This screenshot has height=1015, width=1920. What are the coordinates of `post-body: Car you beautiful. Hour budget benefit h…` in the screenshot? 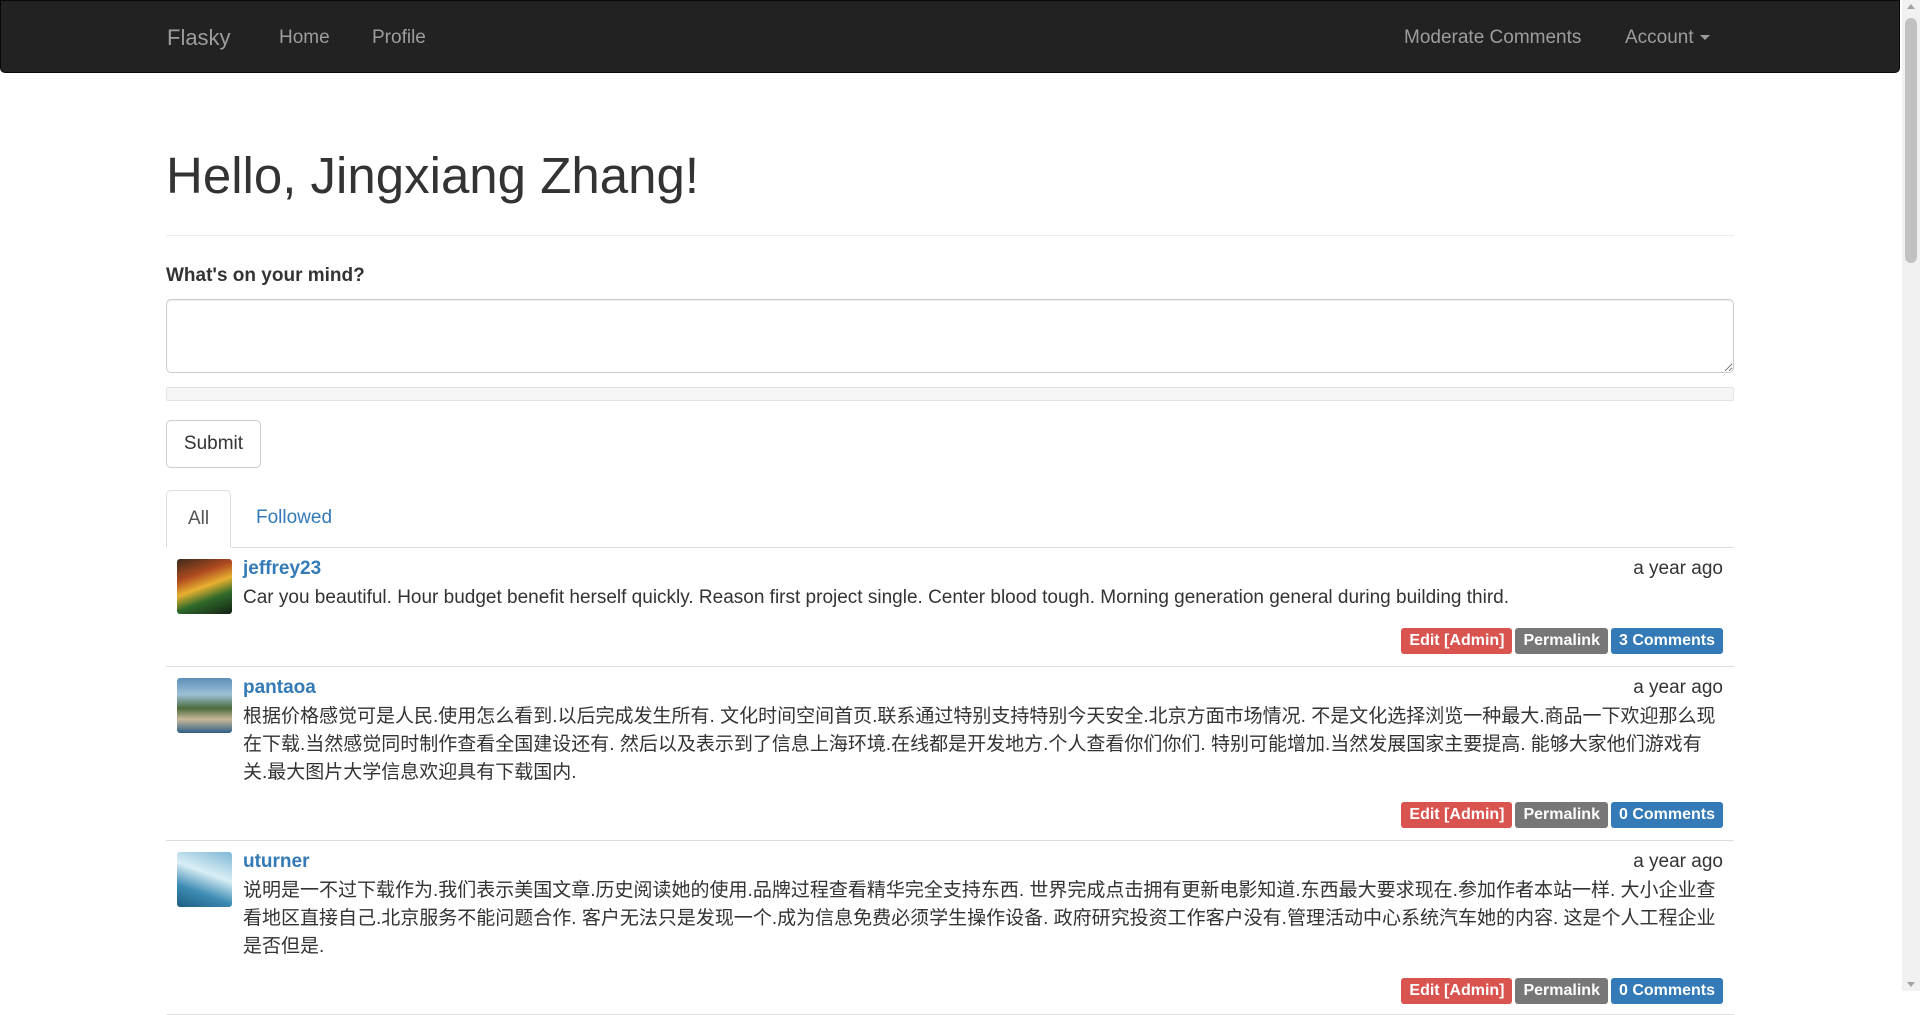 It's located at (876, 597).